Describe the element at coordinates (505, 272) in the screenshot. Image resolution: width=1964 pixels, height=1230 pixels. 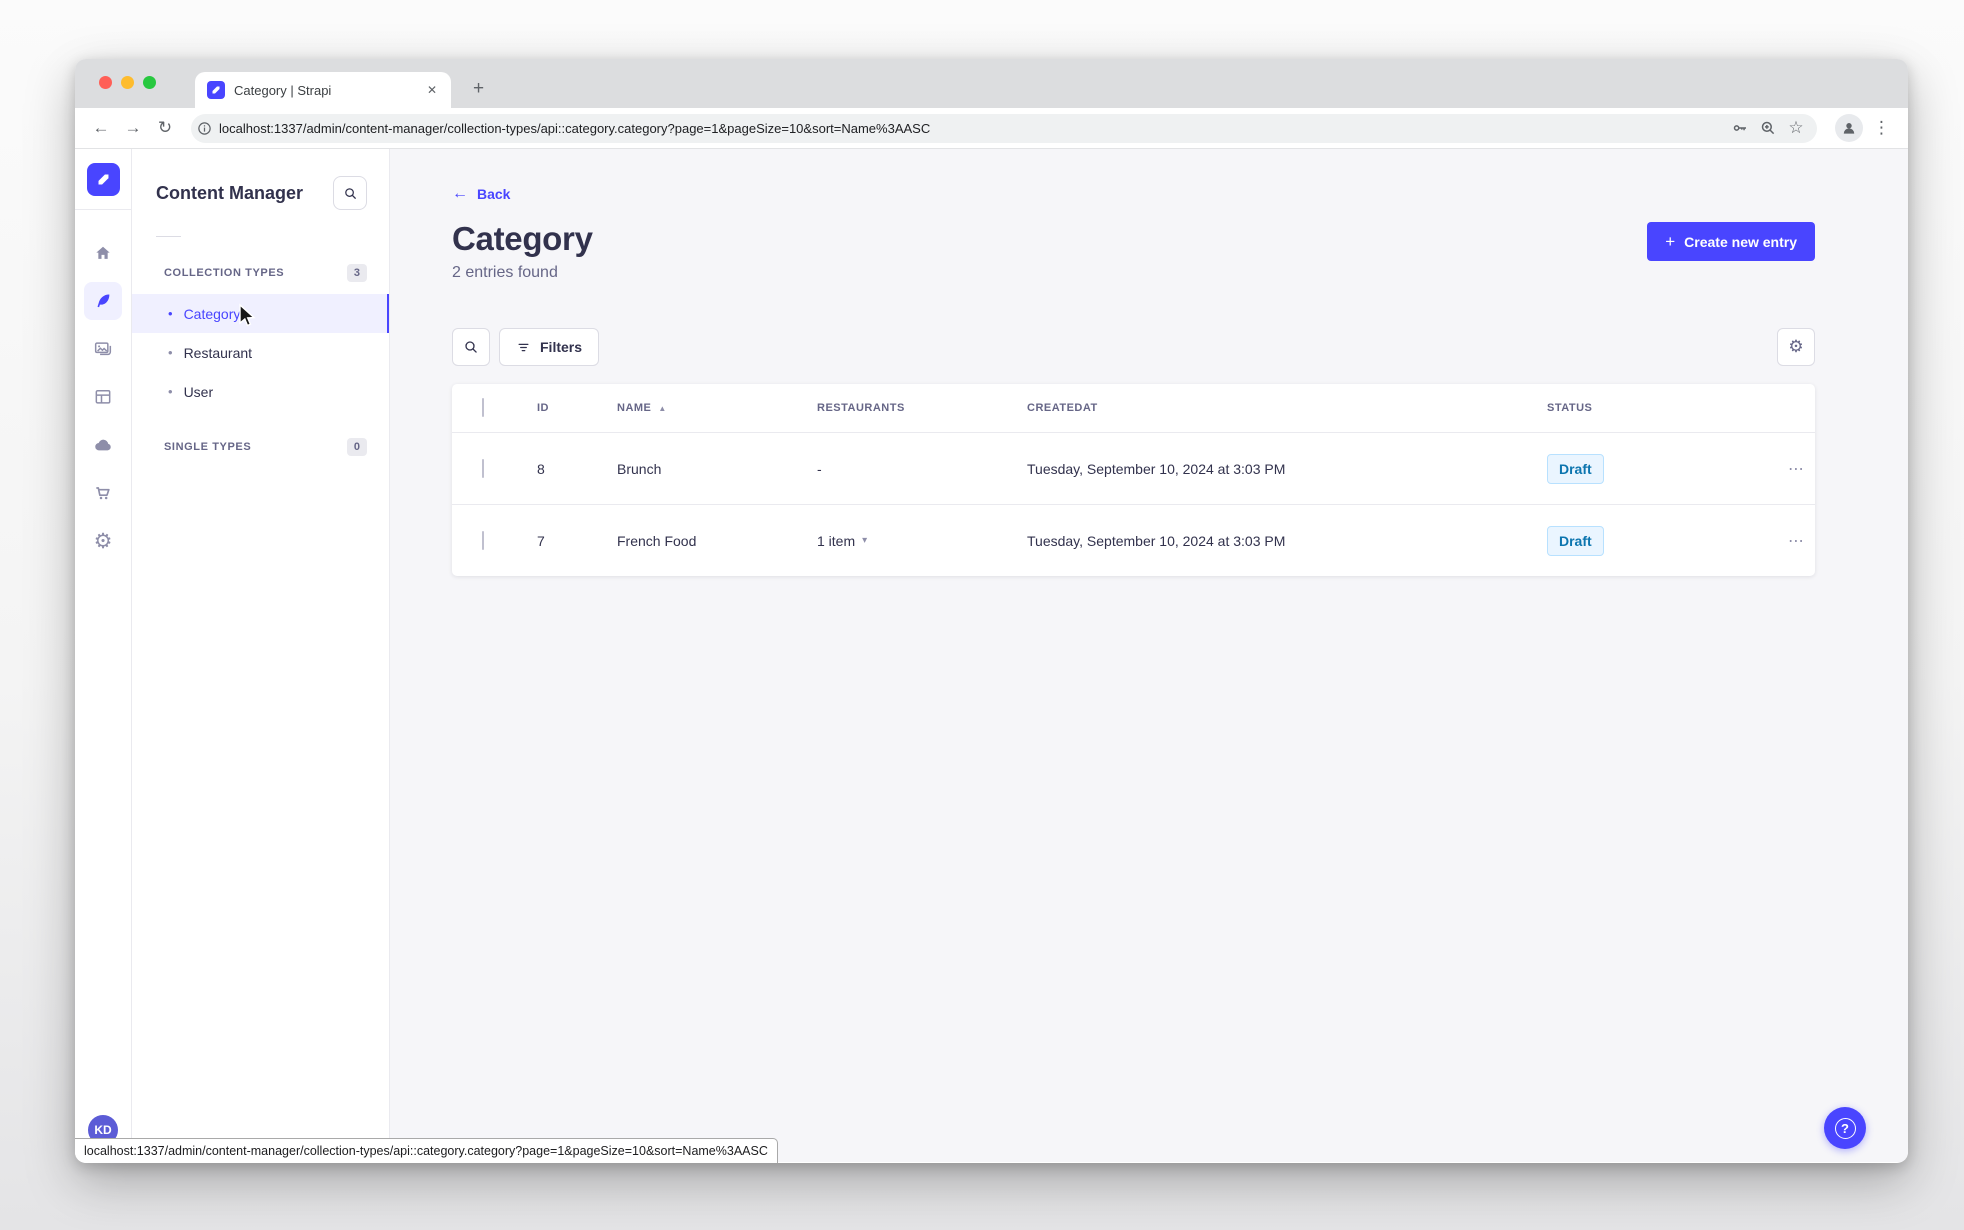
I see `entries-count: 2 entries found` at that location.